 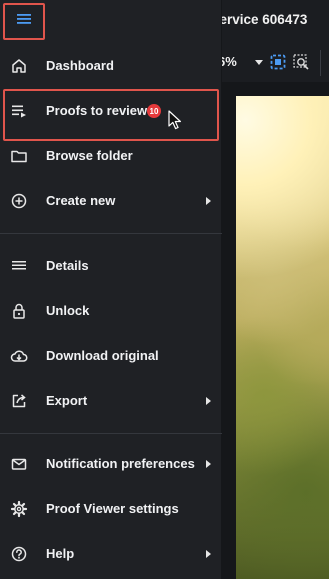 What do you see at coordinates (111, 401) in the screenshot?
I see `menu-item-export: Export` at bounding box center [111, 401].